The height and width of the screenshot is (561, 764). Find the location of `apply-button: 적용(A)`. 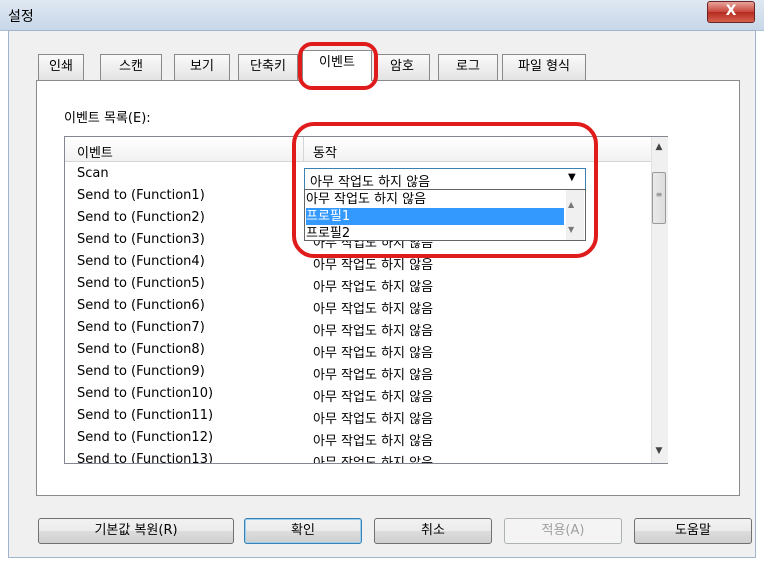

apply-button: 적용(A) is located at coordinates (563, 531).